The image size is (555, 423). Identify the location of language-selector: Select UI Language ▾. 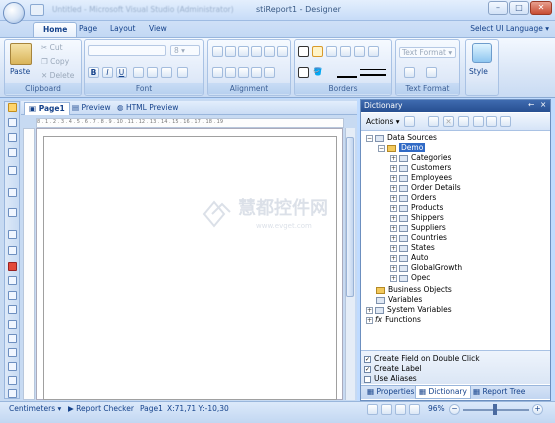
(509, 28).